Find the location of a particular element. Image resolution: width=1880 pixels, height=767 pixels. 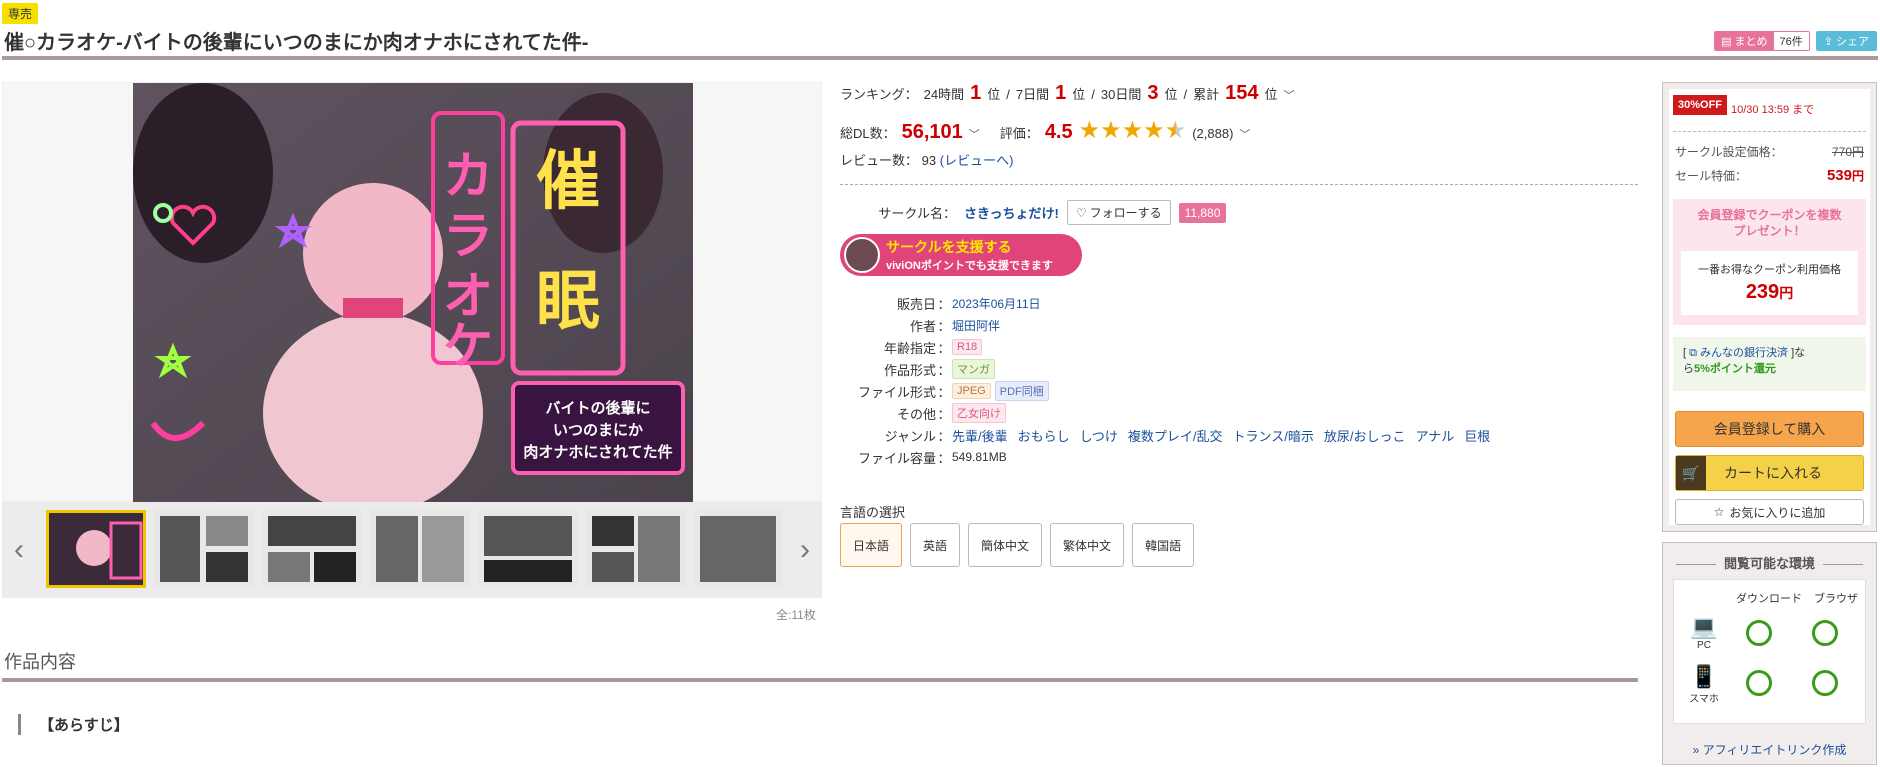

language-option: 日本語 is located at coordinates (871, 545).